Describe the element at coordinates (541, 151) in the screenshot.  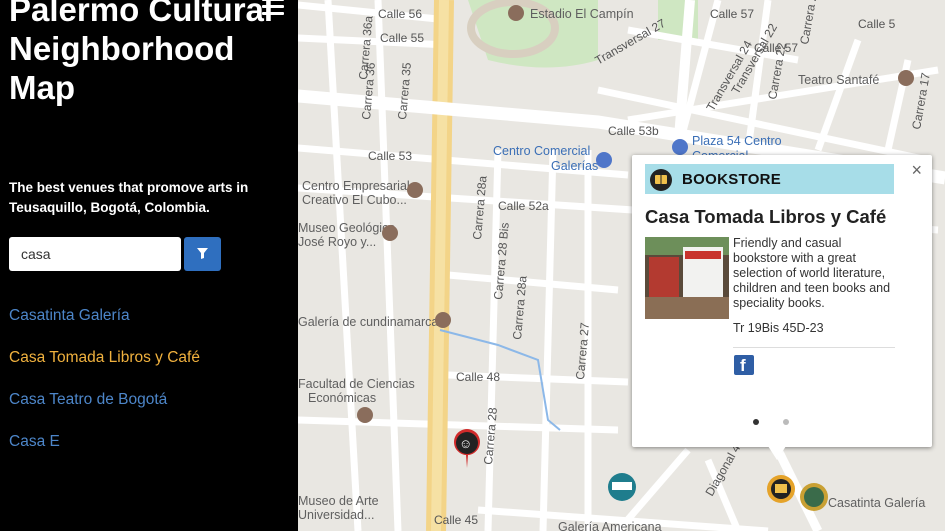
I see `svg-text: Centro Comercial` at that location.